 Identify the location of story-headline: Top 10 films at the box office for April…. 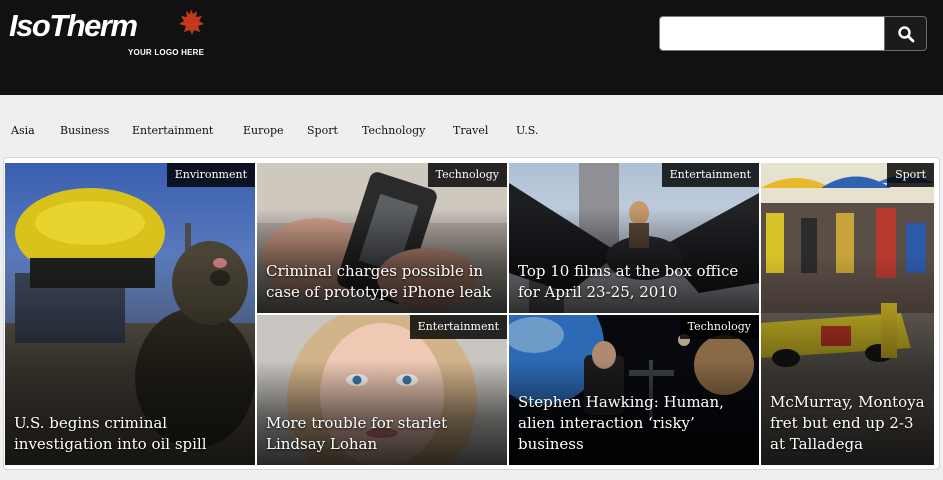
(634, 282).